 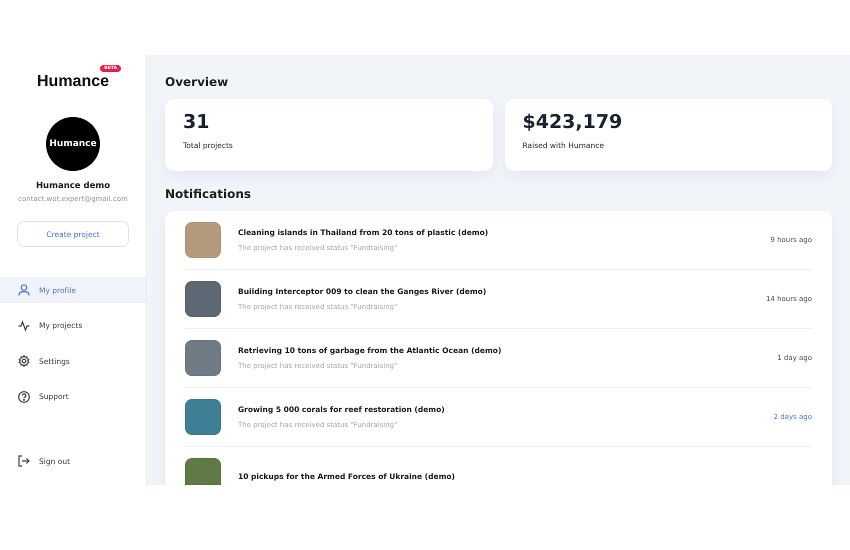 What do you see at coordinates (73, 186) in the screenshot?
I see `user-name: Humance demo` at bounding box center [73, 186].